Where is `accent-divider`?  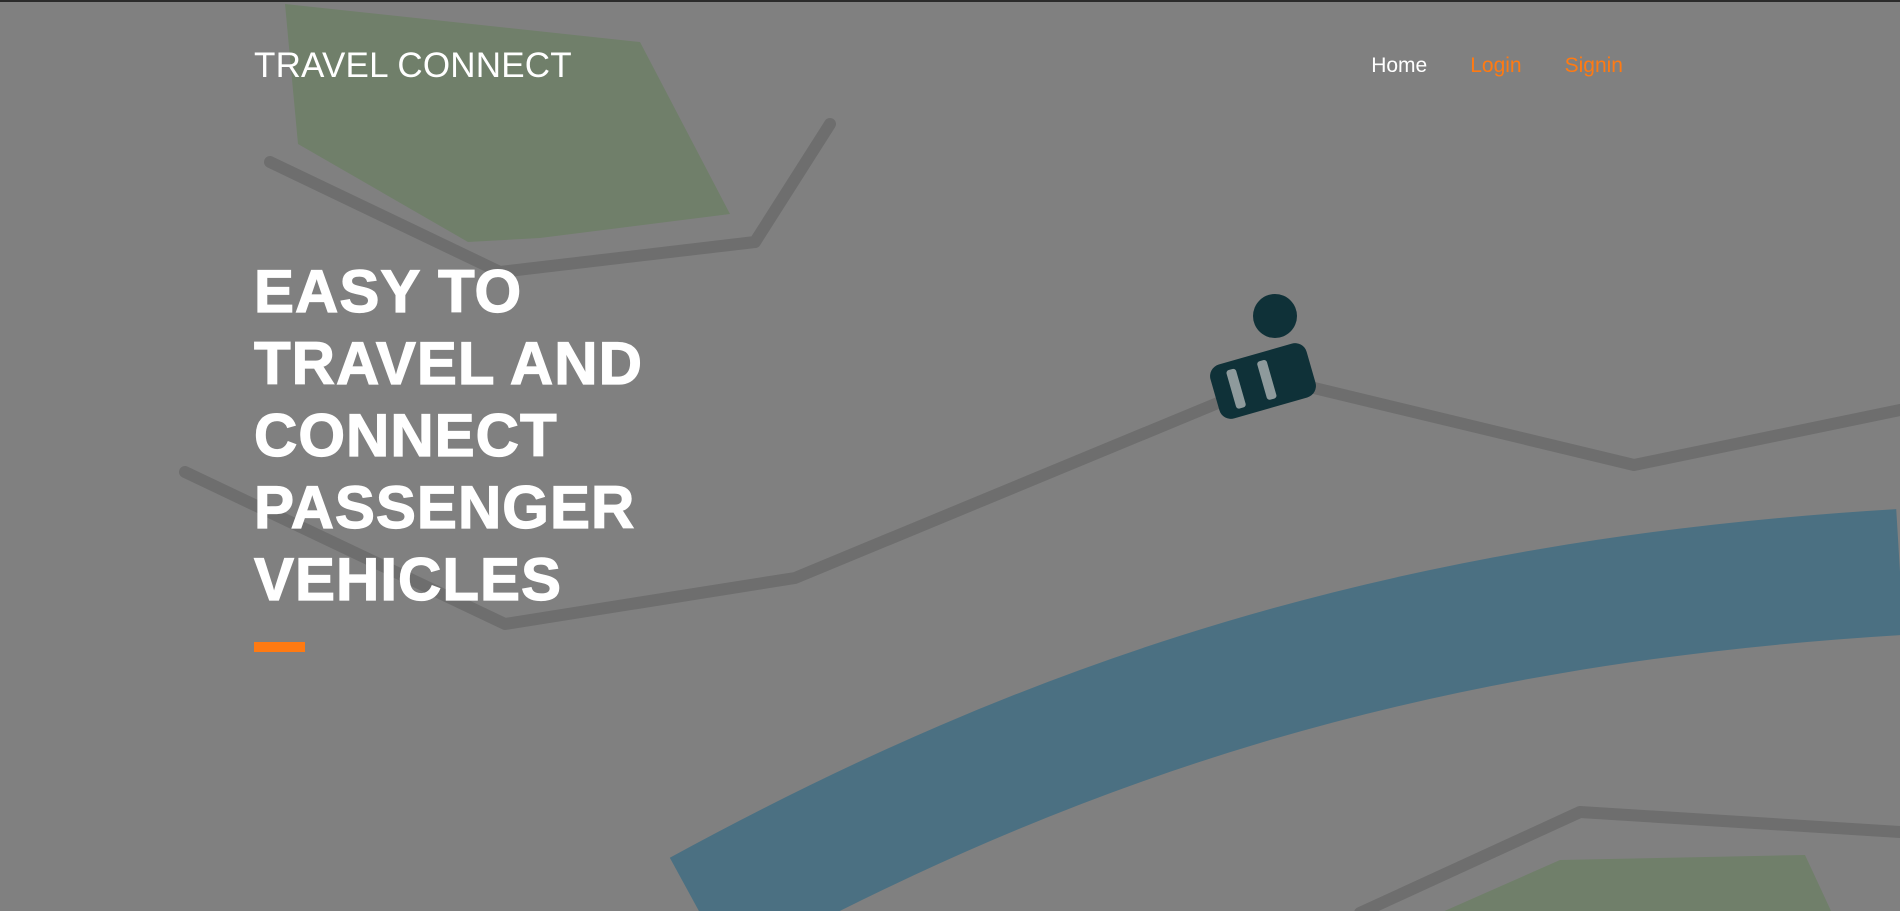
accent-divider is located at coordinates (279, 647).